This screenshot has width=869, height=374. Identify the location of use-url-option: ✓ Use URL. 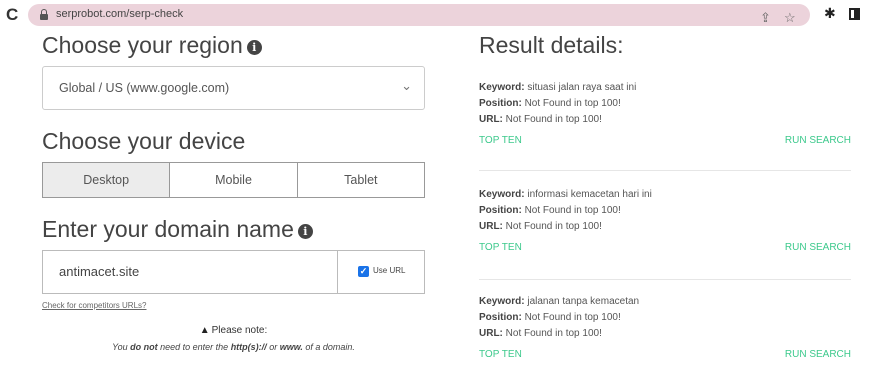
(380, 272).